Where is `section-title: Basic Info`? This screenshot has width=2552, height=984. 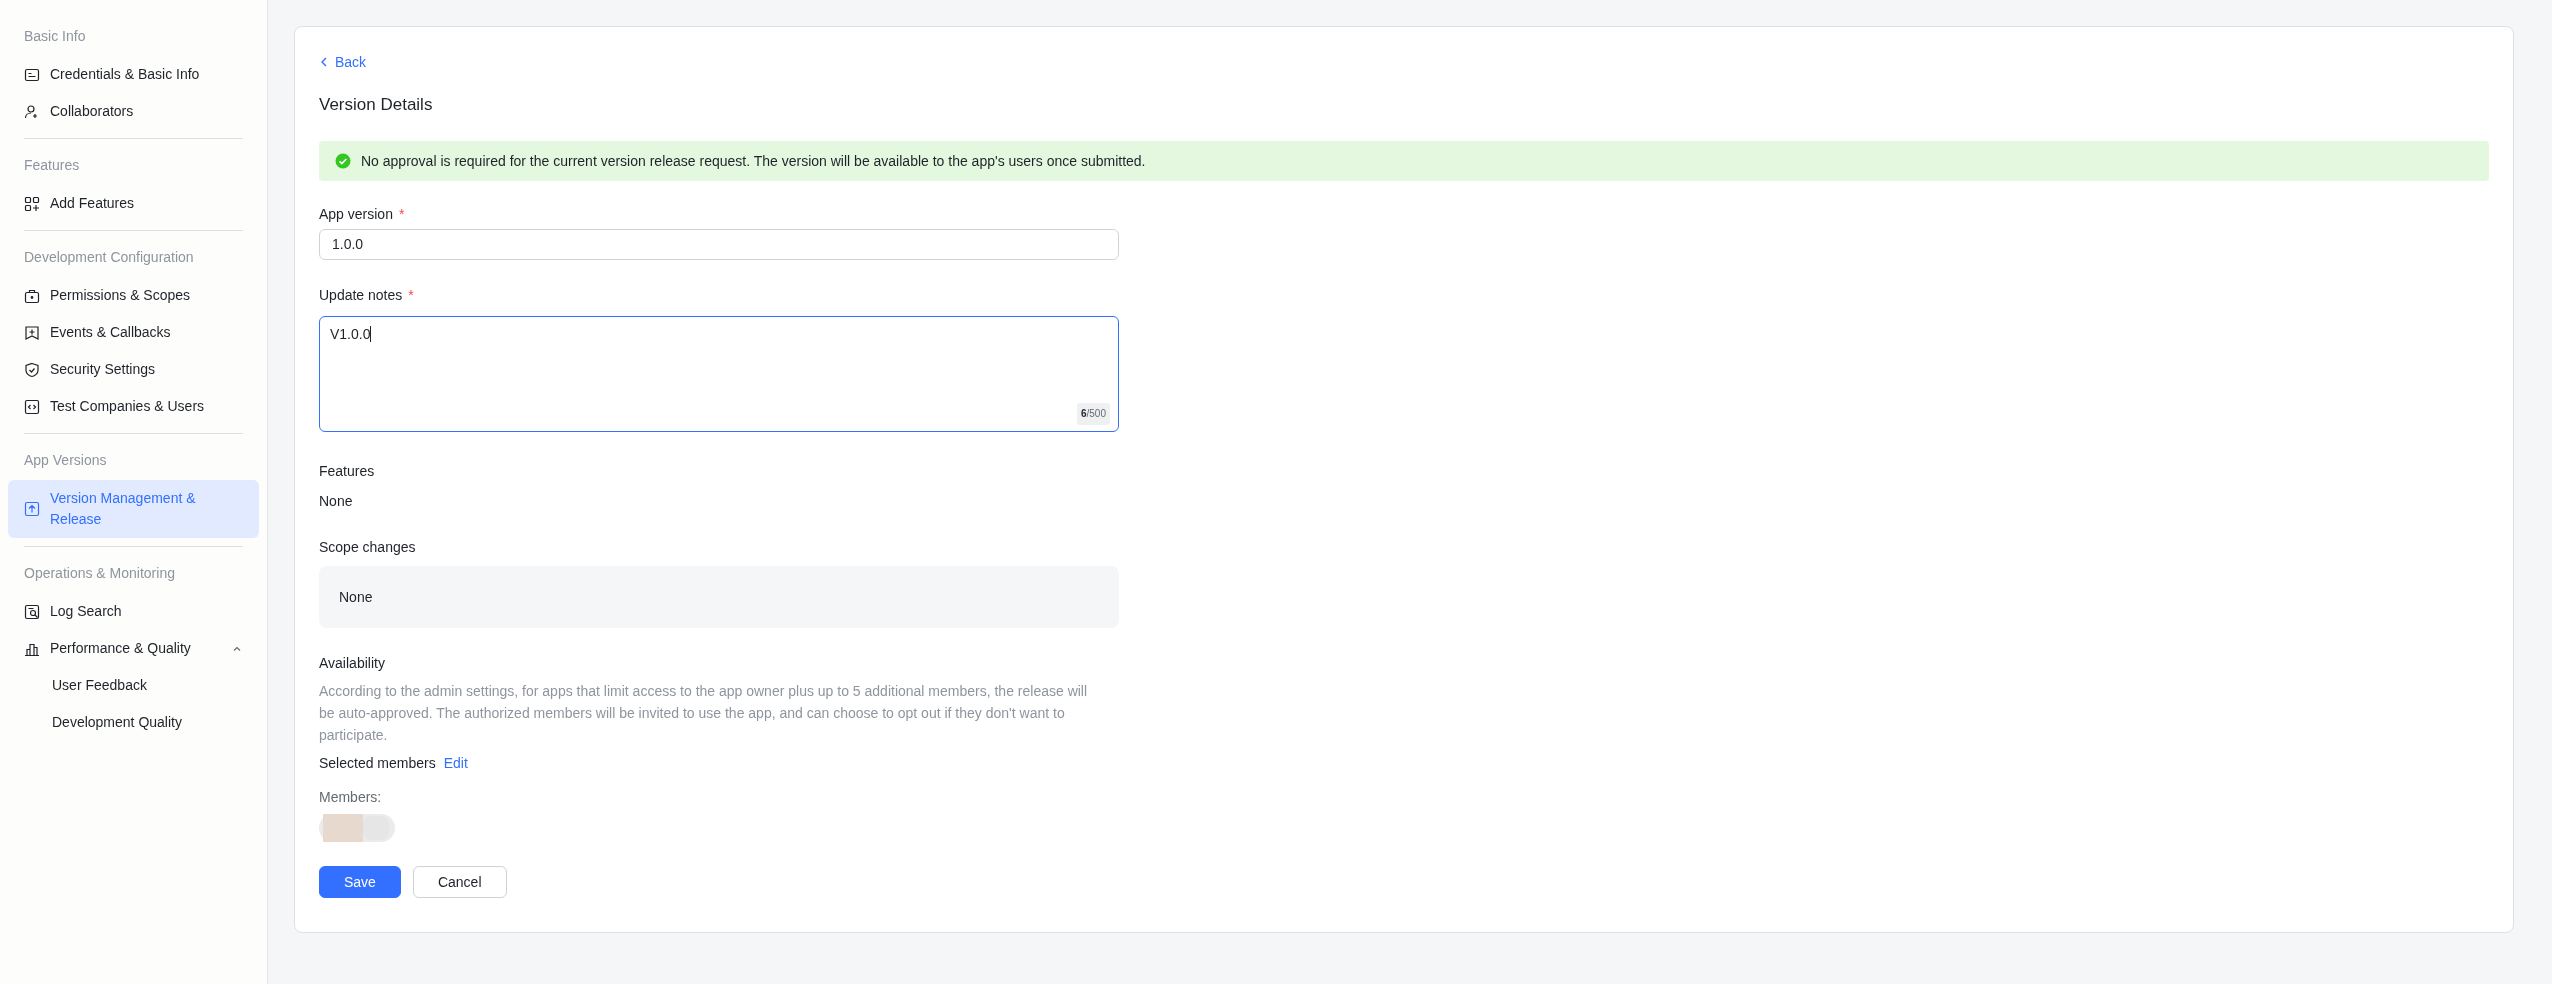 section-title: Basic Info is located at coordinates (55, 36).